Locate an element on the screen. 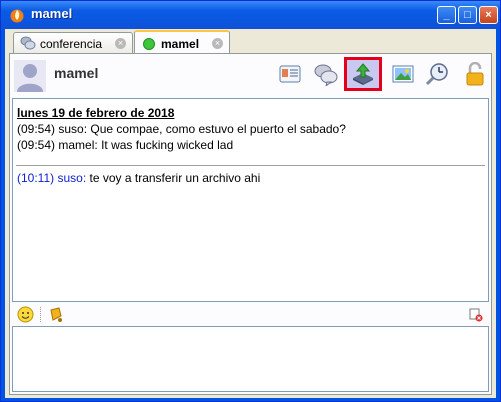 The image size is (501, 402). app-flame-icon is located at coordinates (17, 16).